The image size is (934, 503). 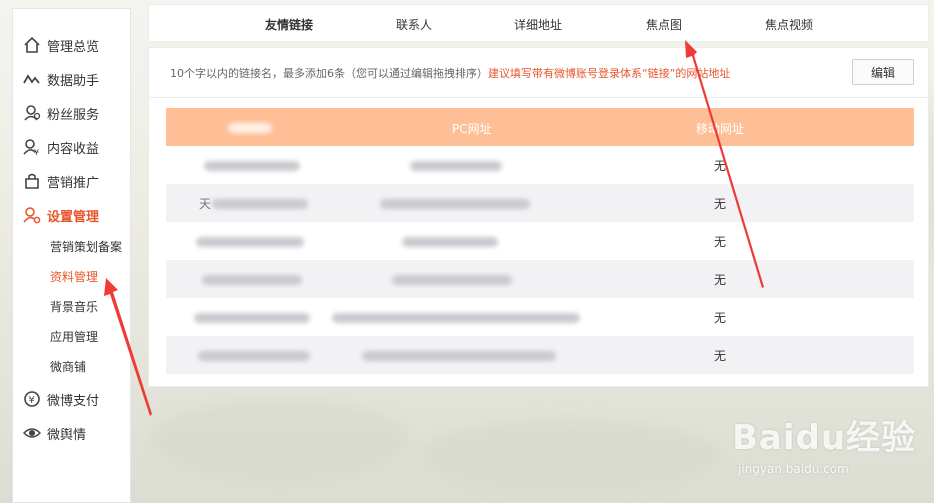 What do you see at coordinates (67, 435) in the screenshot?
I see `sidebar-item-label: 微舆情` at bounding box center [67, 435].